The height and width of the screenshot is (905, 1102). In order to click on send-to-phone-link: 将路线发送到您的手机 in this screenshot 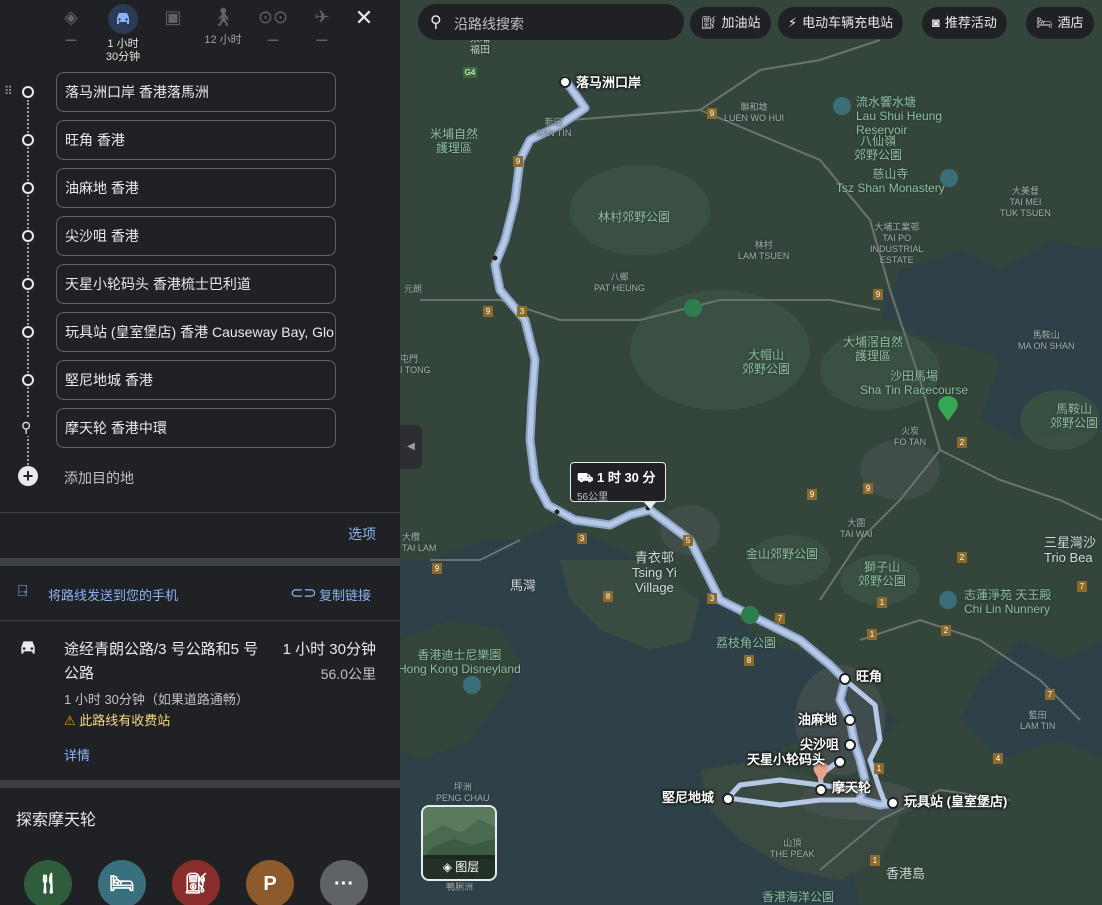, I will do `click(113, 594)`.